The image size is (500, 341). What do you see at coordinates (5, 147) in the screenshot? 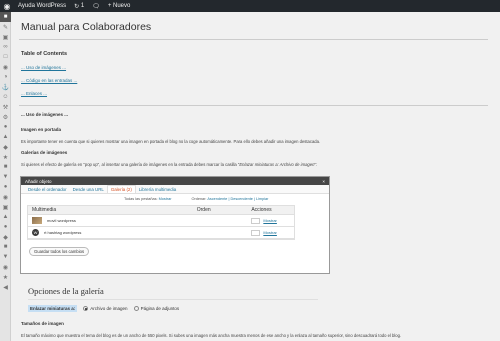
I see `plugin-c-icon: ◆` at bounding box center [5, 147].